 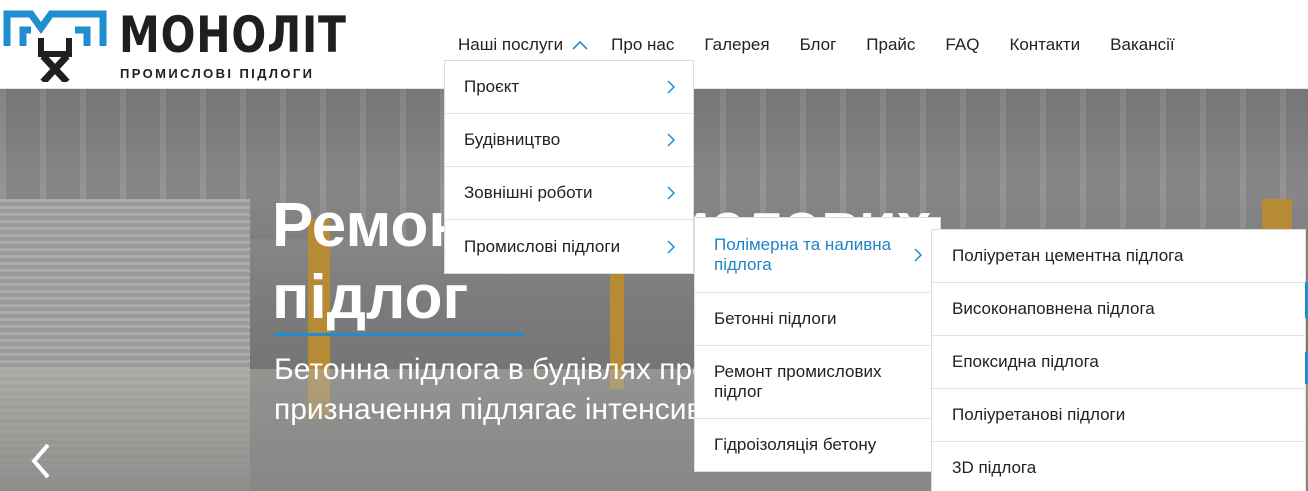 I want to click on chevron-left-icon, so click(x=41, y=461).